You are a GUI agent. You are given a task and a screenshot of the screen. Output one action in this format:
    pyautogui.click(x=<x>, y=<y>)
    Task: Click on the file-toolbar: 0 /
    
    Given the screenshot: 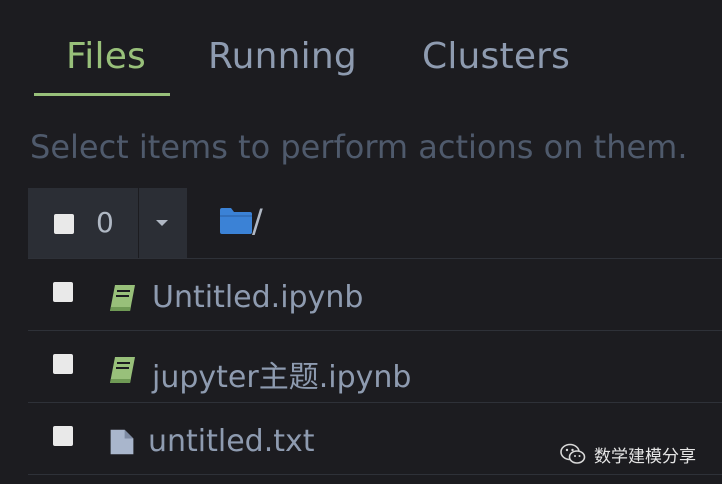 What is the action you would take?
    pyautogui.click(x=375, y=223)
    